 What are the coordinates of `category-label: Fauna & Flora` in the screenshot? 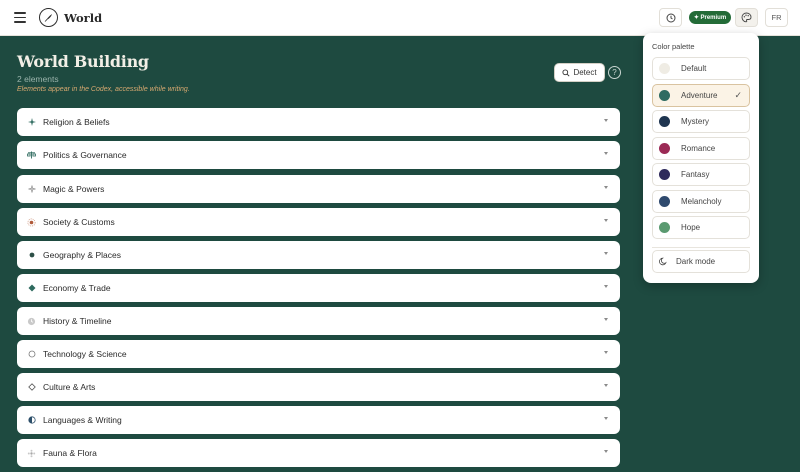 It's located at (70, 453).